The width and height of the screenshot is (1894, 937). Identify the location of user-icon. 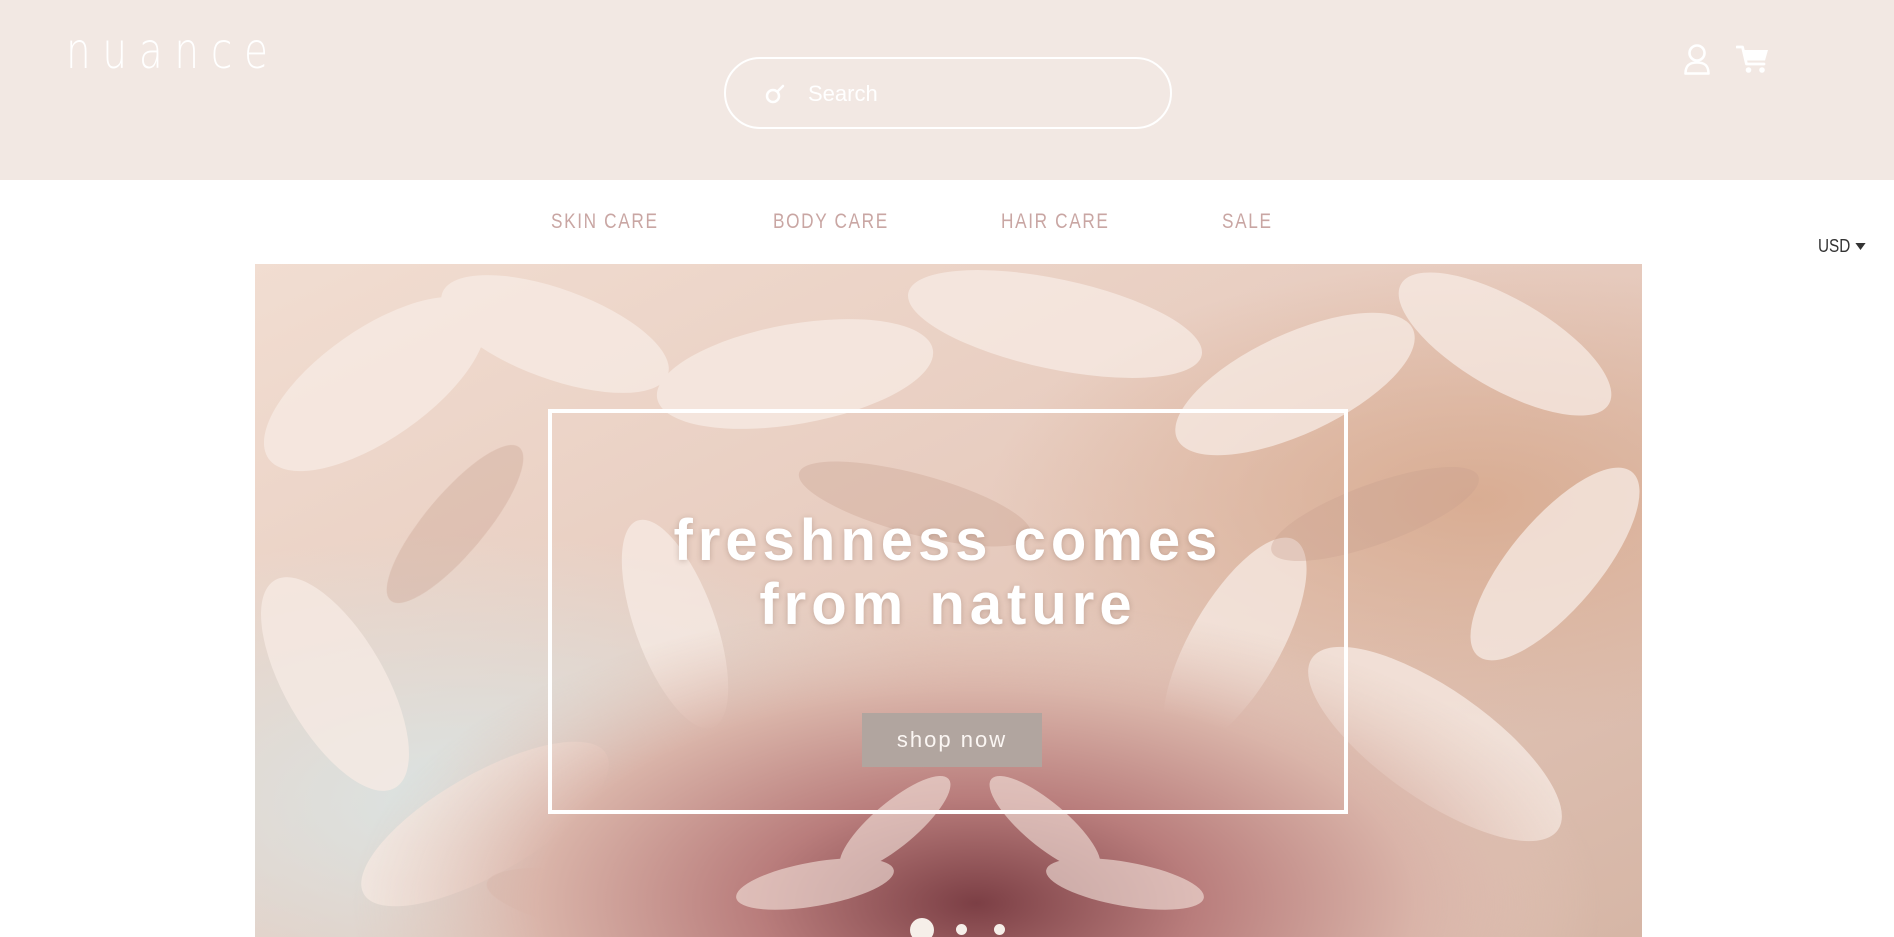
(1697, 59).